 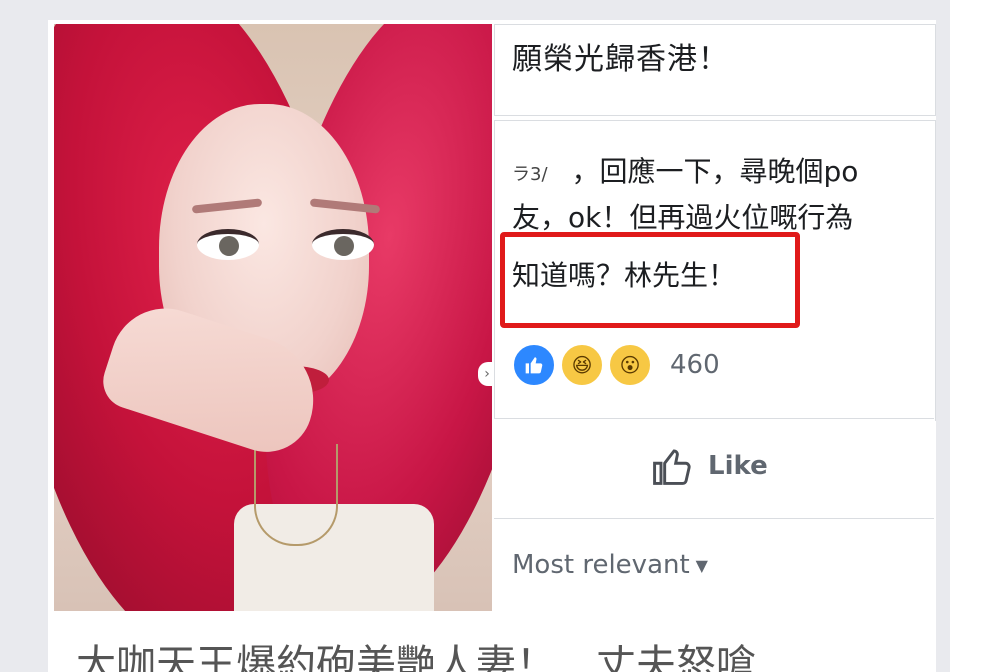 I want to click on comment-line-1: ラ3/ ，回應一下，尋晚個po, so click(x=685, y=170).